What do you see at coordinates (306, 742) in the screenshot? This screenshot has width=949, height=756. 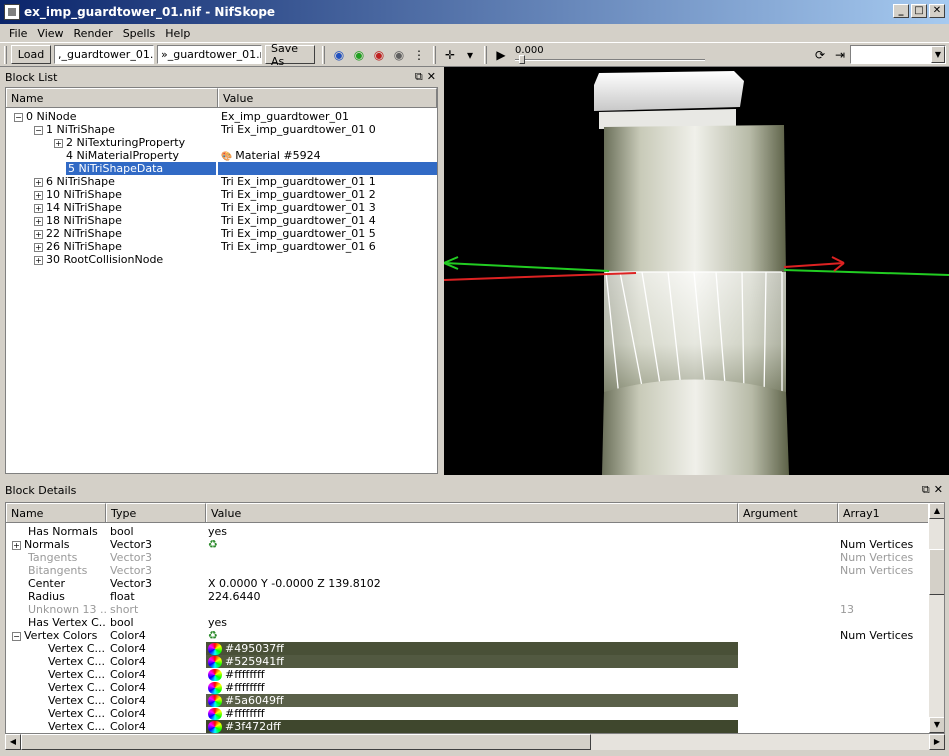 I see `horizontal-scroll-thumb` at bounding box center [306, 742].